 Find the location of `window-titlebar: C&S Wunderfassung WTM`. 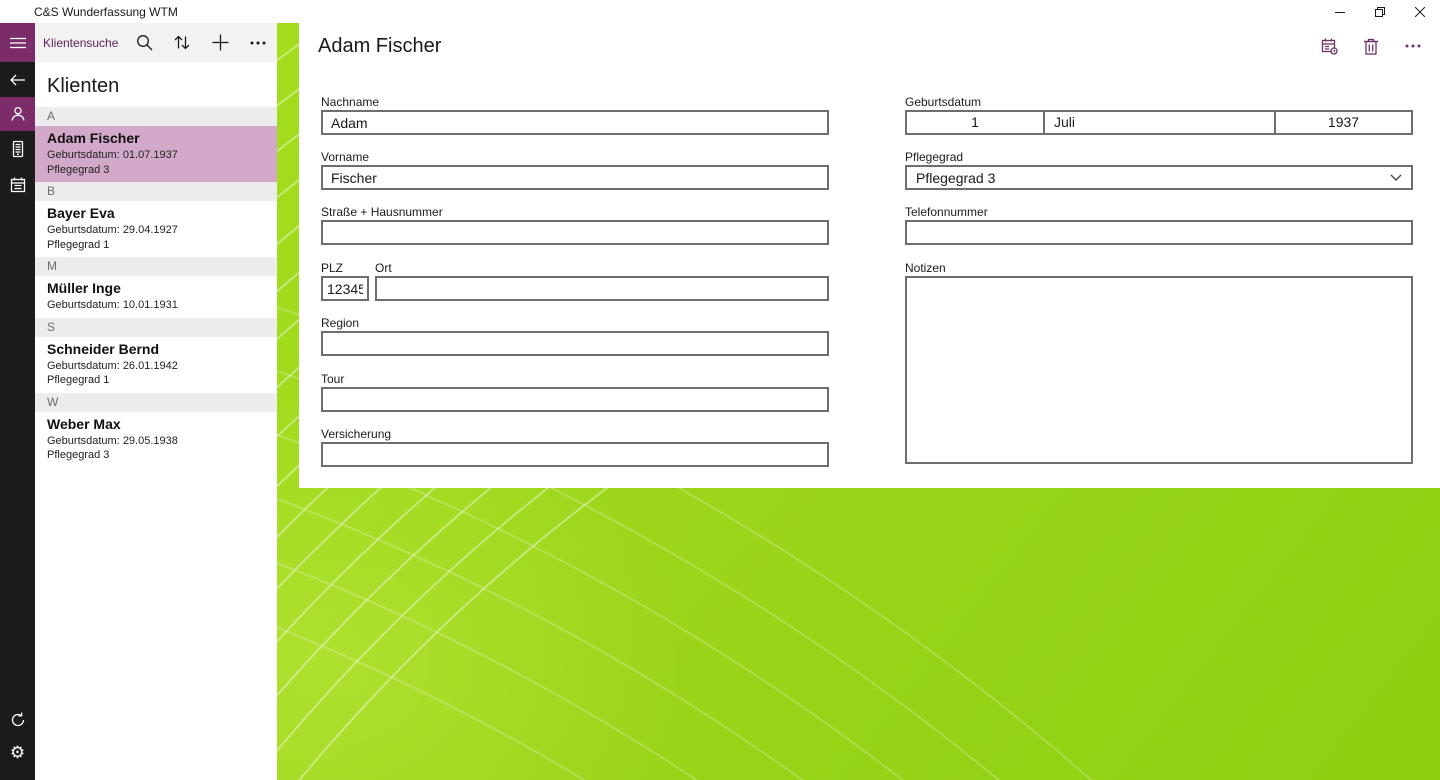

window-titlebar: C&S Wunderfassung WTM is located at coordinates (720, 11).